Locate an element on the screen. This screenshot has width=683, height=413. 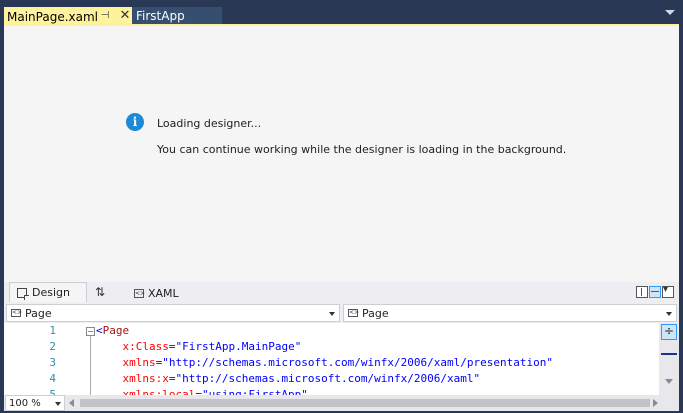
line-number: 1 is located at coordinates (52, 330).